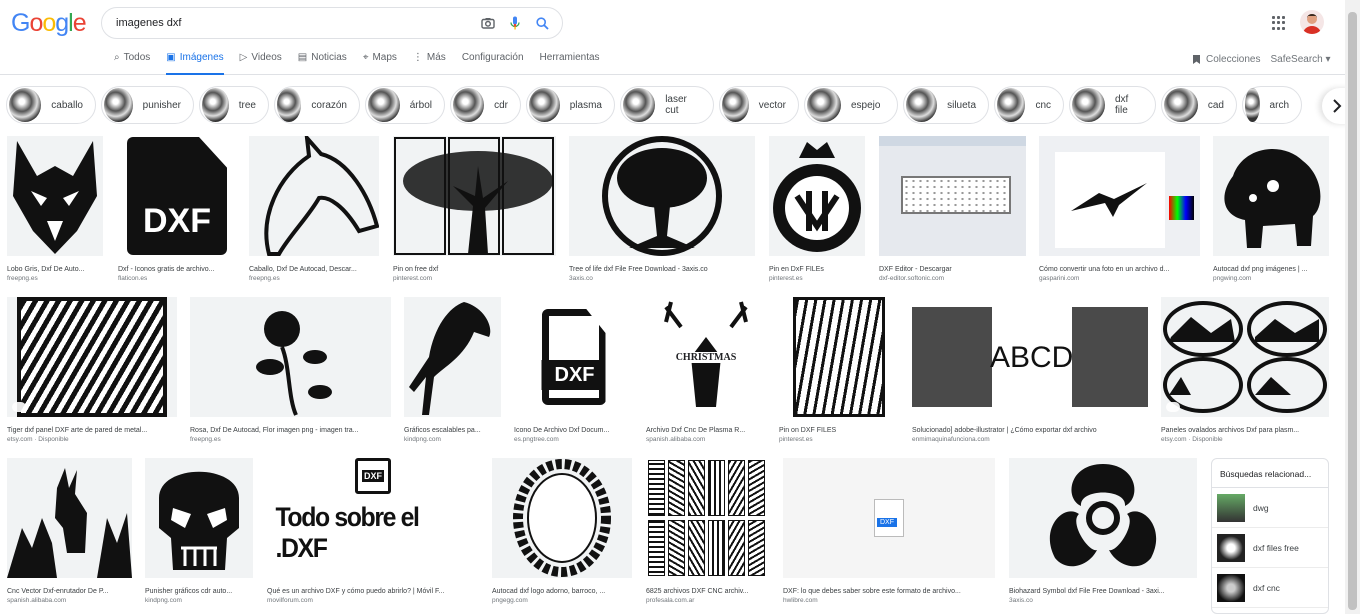 The image size is (1360, 614). Describe the element at coordinates (839, 430) in the screenshot. I see `result-caption: Pin on DXF FILES` at that location.